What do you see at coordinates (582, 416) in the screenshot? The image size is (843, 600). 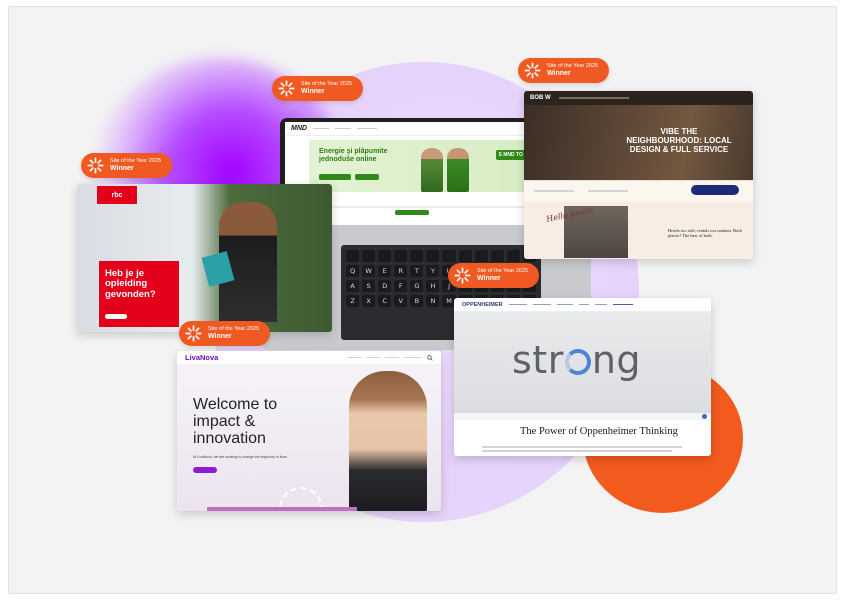 I see `oppenheimer-tabs-bar` at bounding box center [582, 416].